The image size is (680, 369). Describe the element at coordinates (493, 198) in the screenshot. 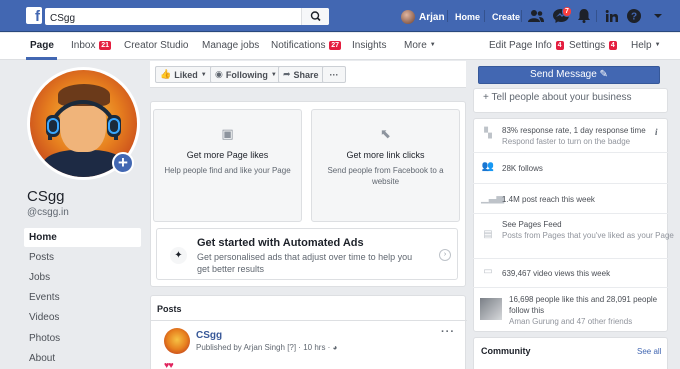

I see `reach-bars-icon: ▁▃▅` at that location.